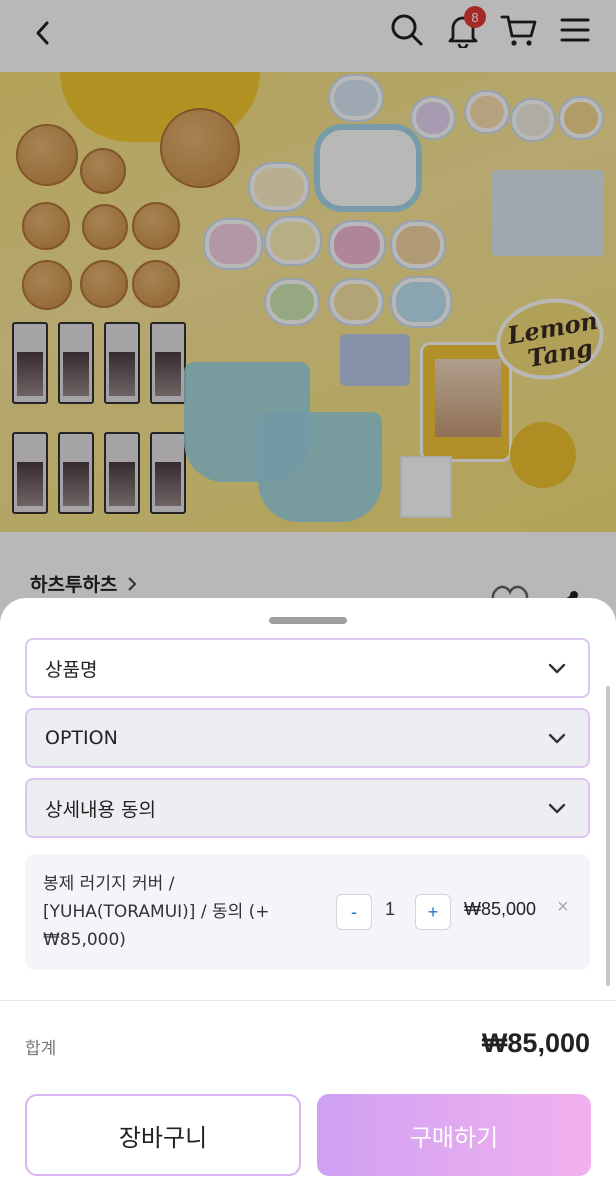 The height and width of the screenshot is (1200, 616). Describe the element at coordinates (81, 738) in the screenshot. I see `option-select-label: OPTION` at that location.